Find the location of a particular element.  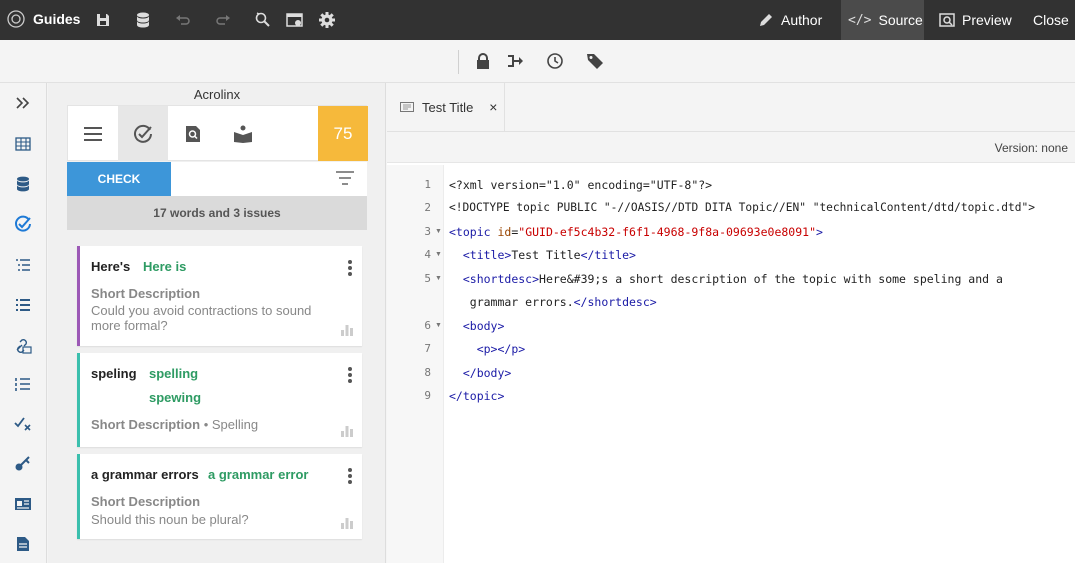

check-row: CHECK is located at coordinates (217, 179).